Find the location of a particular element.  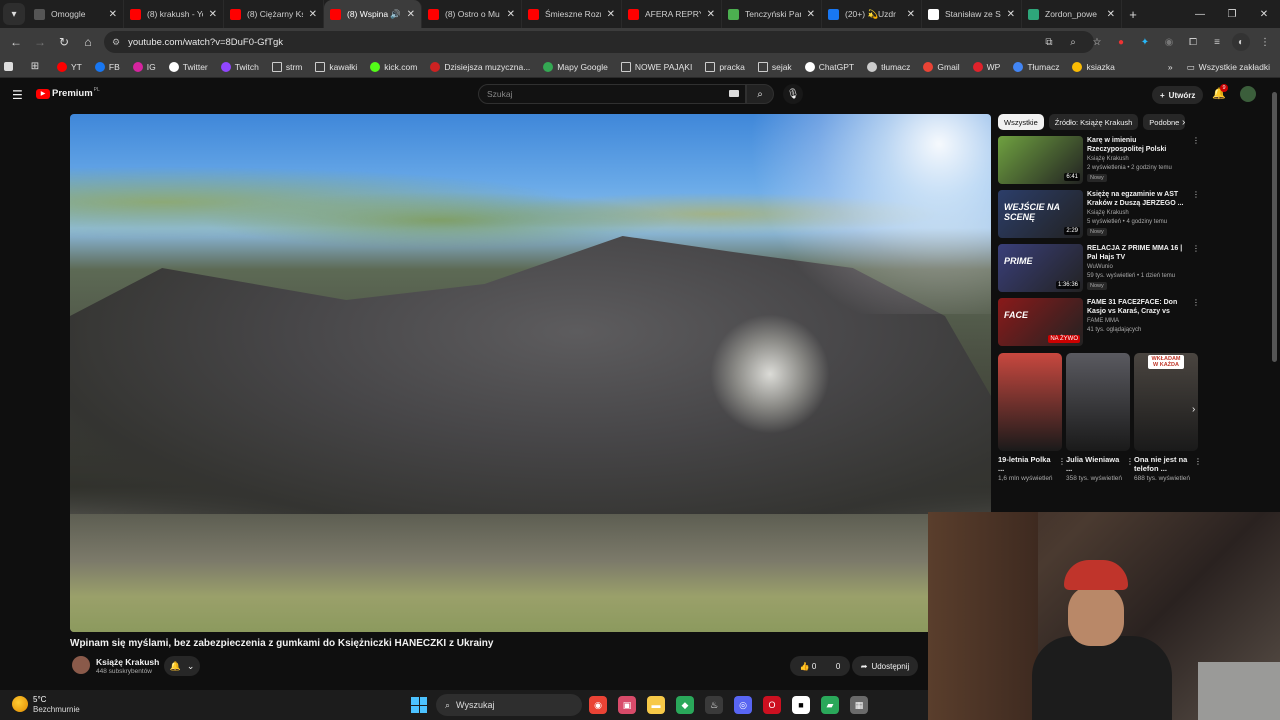

app-icon: ▰ is located at coordinates (830, 705).